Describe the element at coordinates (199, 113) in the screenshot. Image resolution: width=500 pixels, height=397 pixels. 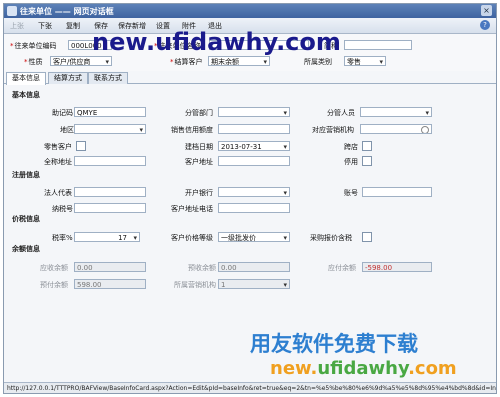
I see `dept-label: 分管部门` at that location.